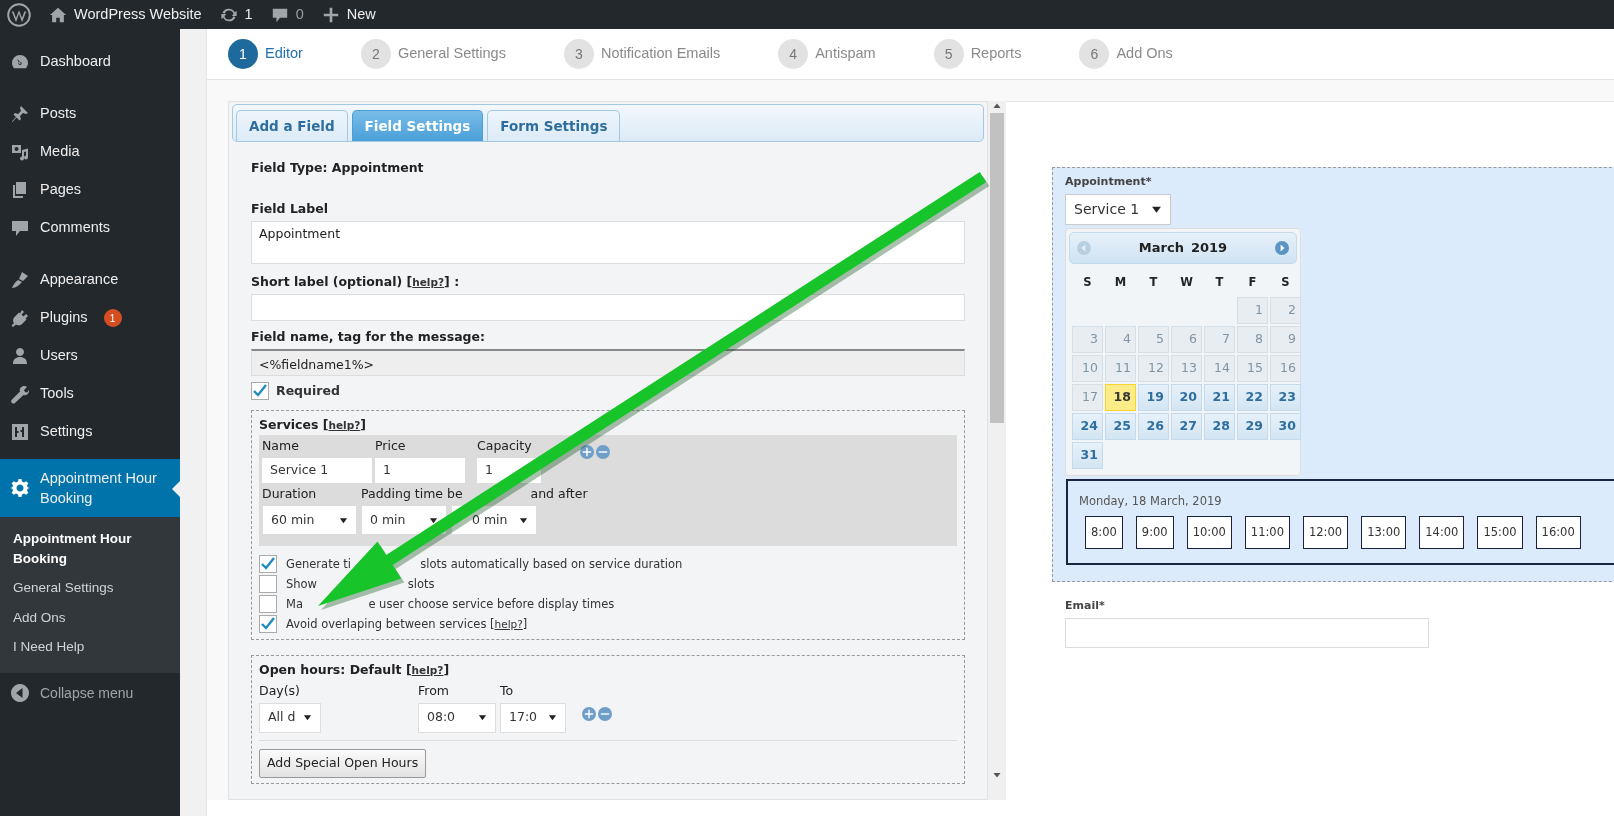 This screenshot has height=816, width=1614. What do you see at coordinates (90, 280) in the screenshot?
I see `sidebar-item: Appearance` at bounding box center [90, 280].